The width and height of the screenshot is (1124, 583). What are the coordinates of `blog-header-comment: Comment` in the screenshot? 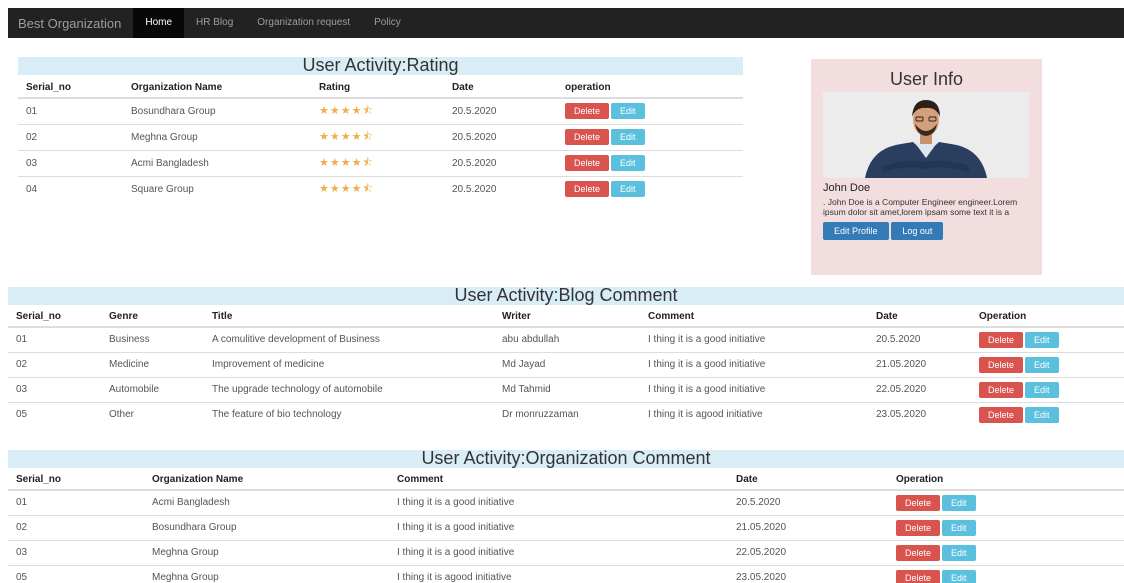 It's located at (754, 317).